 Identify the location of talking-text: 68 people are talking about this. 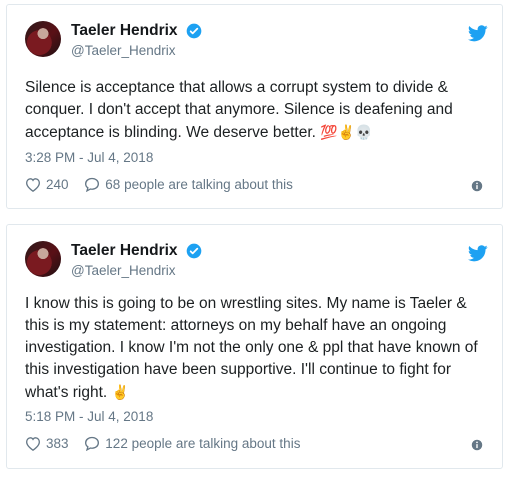
(199, 184).